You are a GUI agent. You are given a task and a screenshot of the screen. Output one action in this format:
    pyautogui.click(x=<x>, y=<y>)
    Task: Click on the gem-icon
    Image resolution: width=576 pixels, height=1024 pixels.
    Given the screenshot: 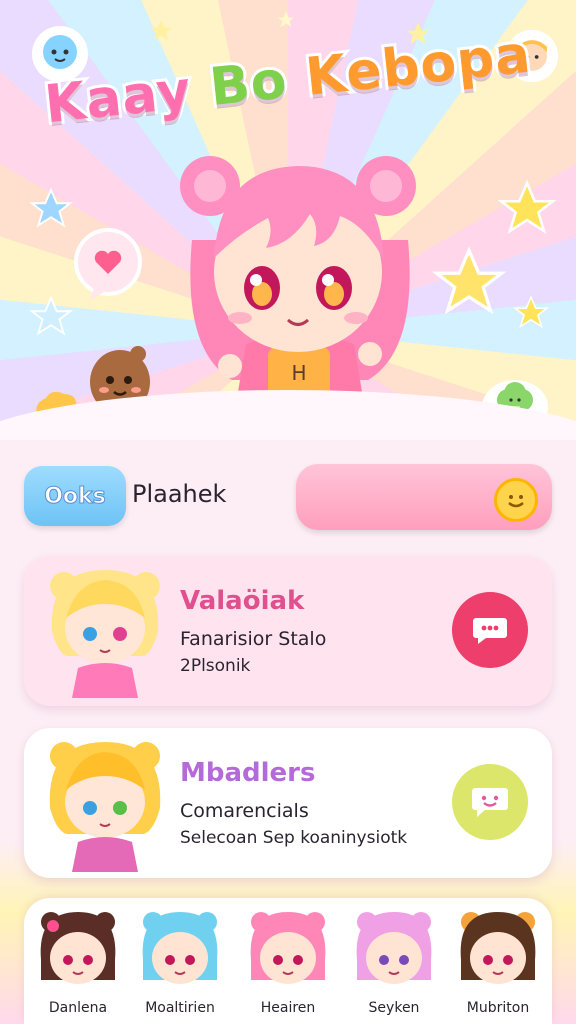 What is the action you would take?
    pyautogui.click(x=160, y=415)
    